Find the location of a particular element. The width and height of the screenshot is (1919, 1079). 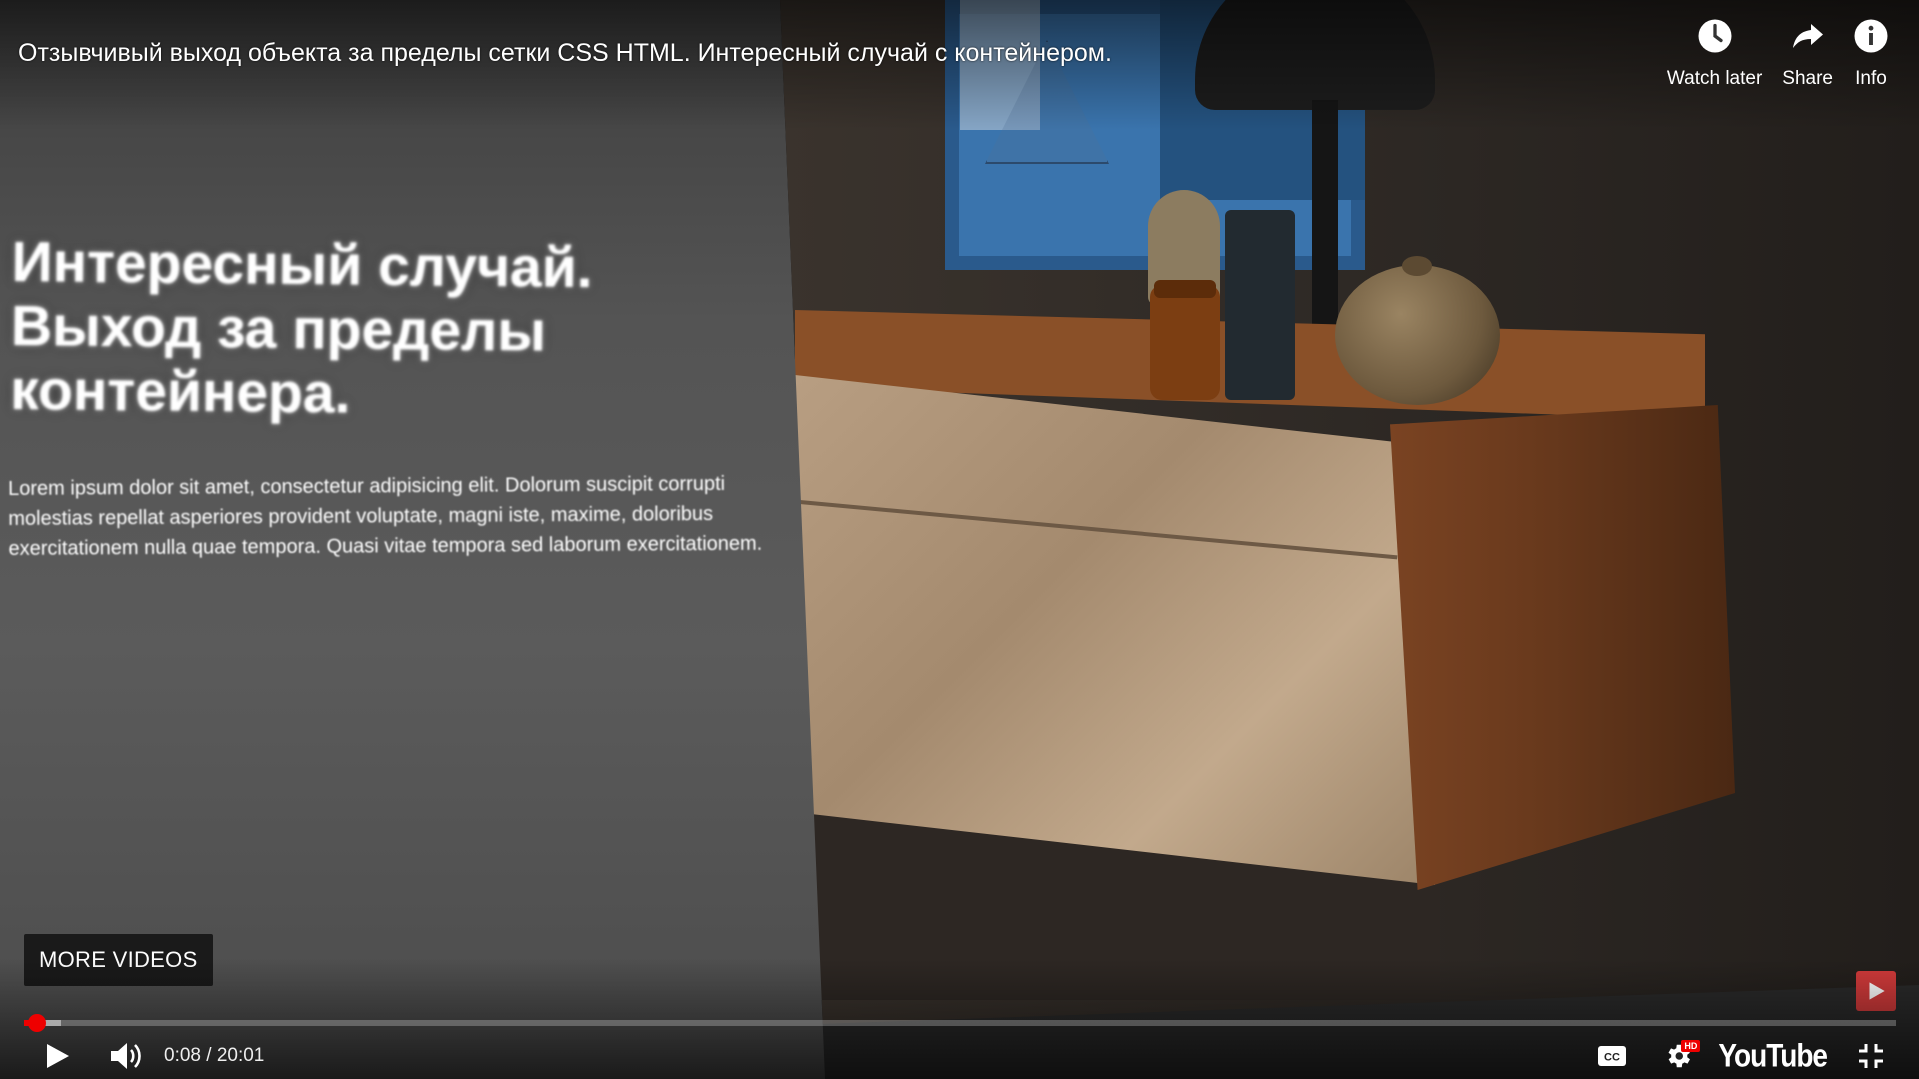

frame-dark-box is located at coordinates (1260, 305).